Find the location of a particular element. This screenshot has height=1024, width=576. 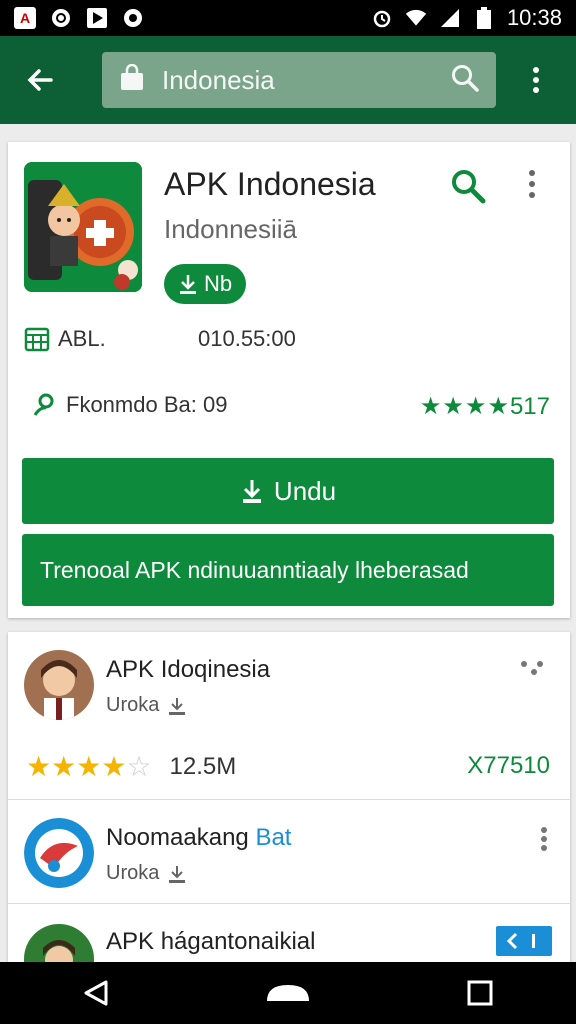

calendar-icon is located at coordinates (37, 339).